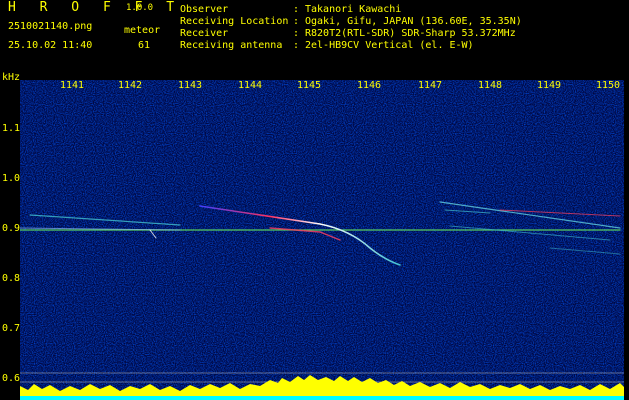  Describe the element at coordinates (11, 228) in the screenshot. I see `y-tick-label: 0.9` at that location.